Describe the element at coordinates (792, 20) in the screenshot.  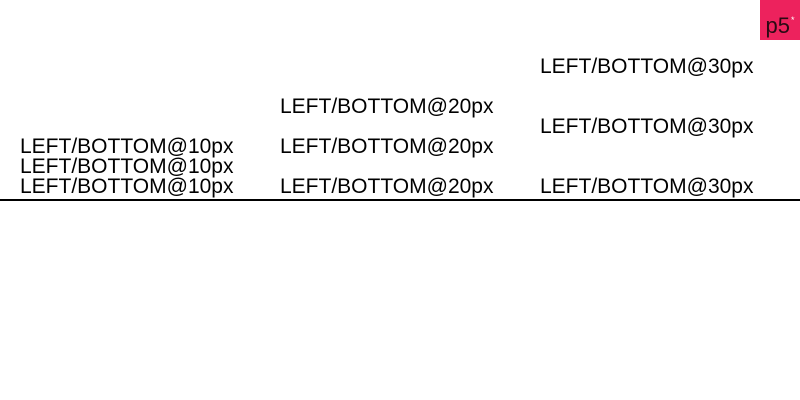
I see `logo-mark: *` at that location.